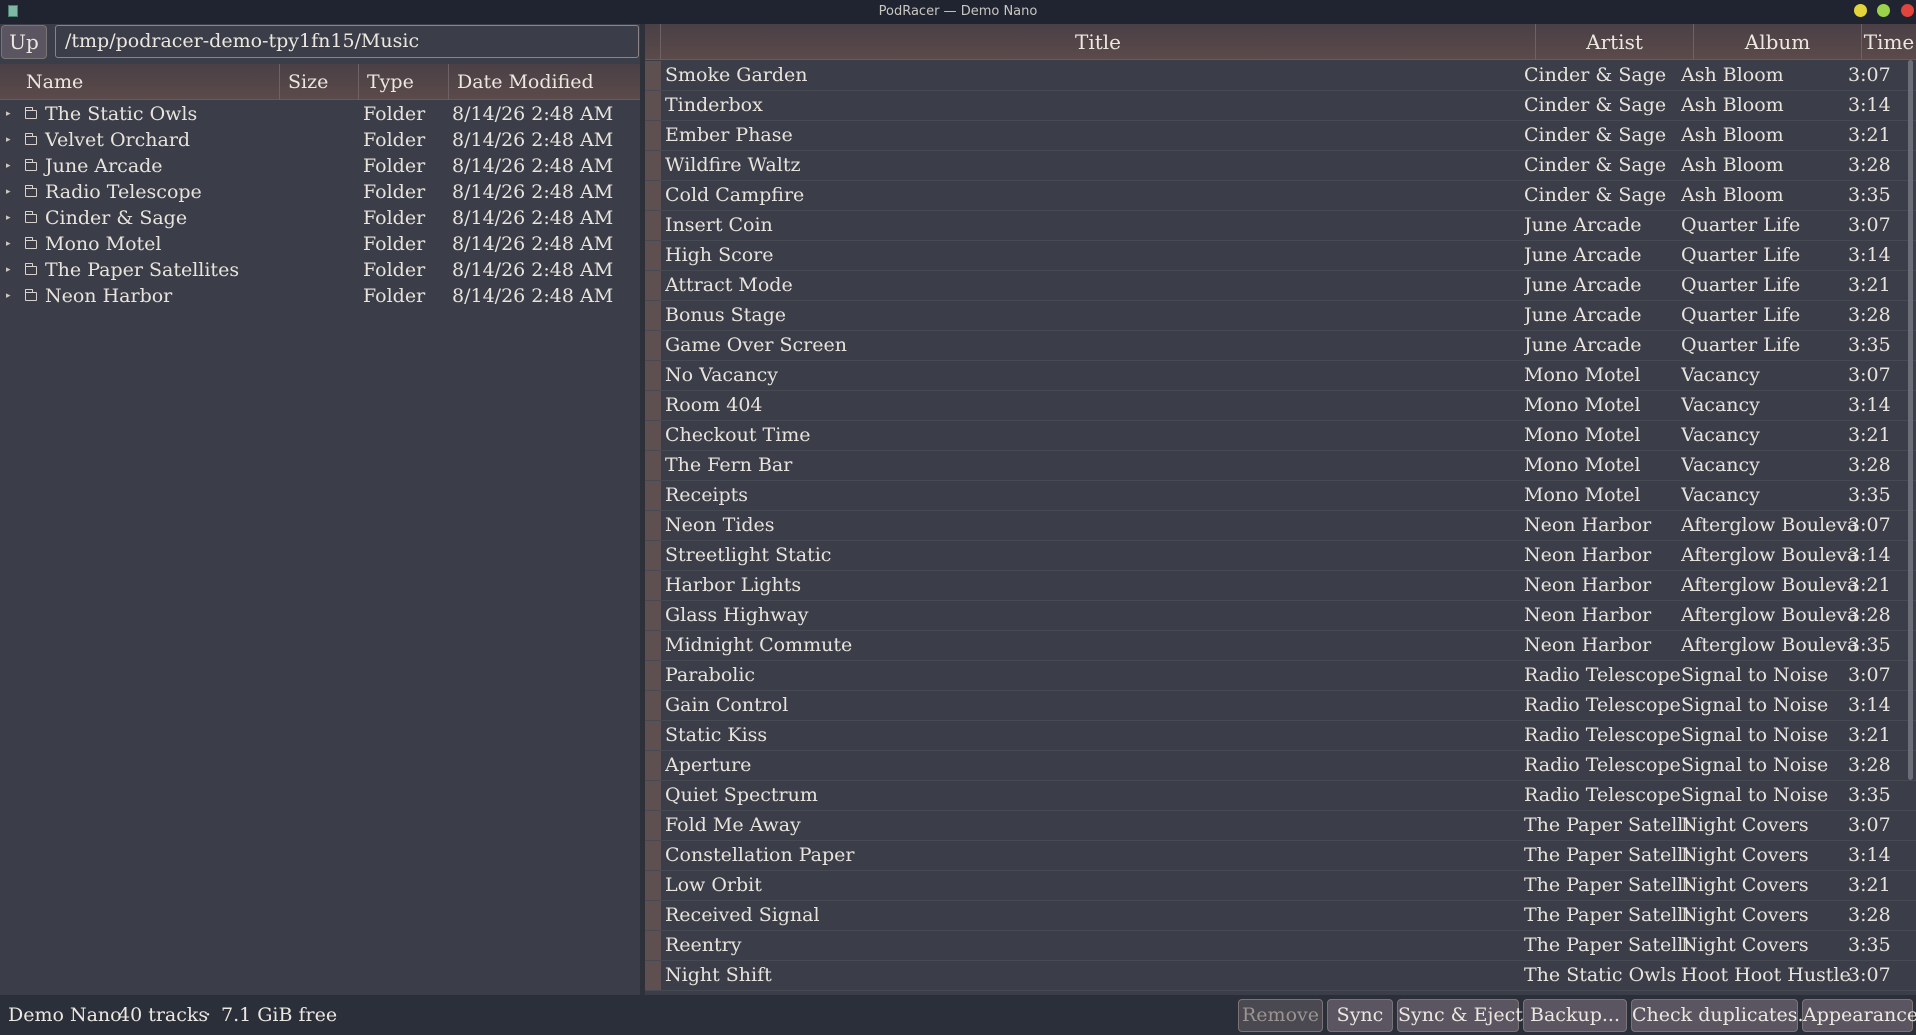 The height and width of the screenshot is (1035, 1916). I want to click on minimize-icon, so click(1860, 10).